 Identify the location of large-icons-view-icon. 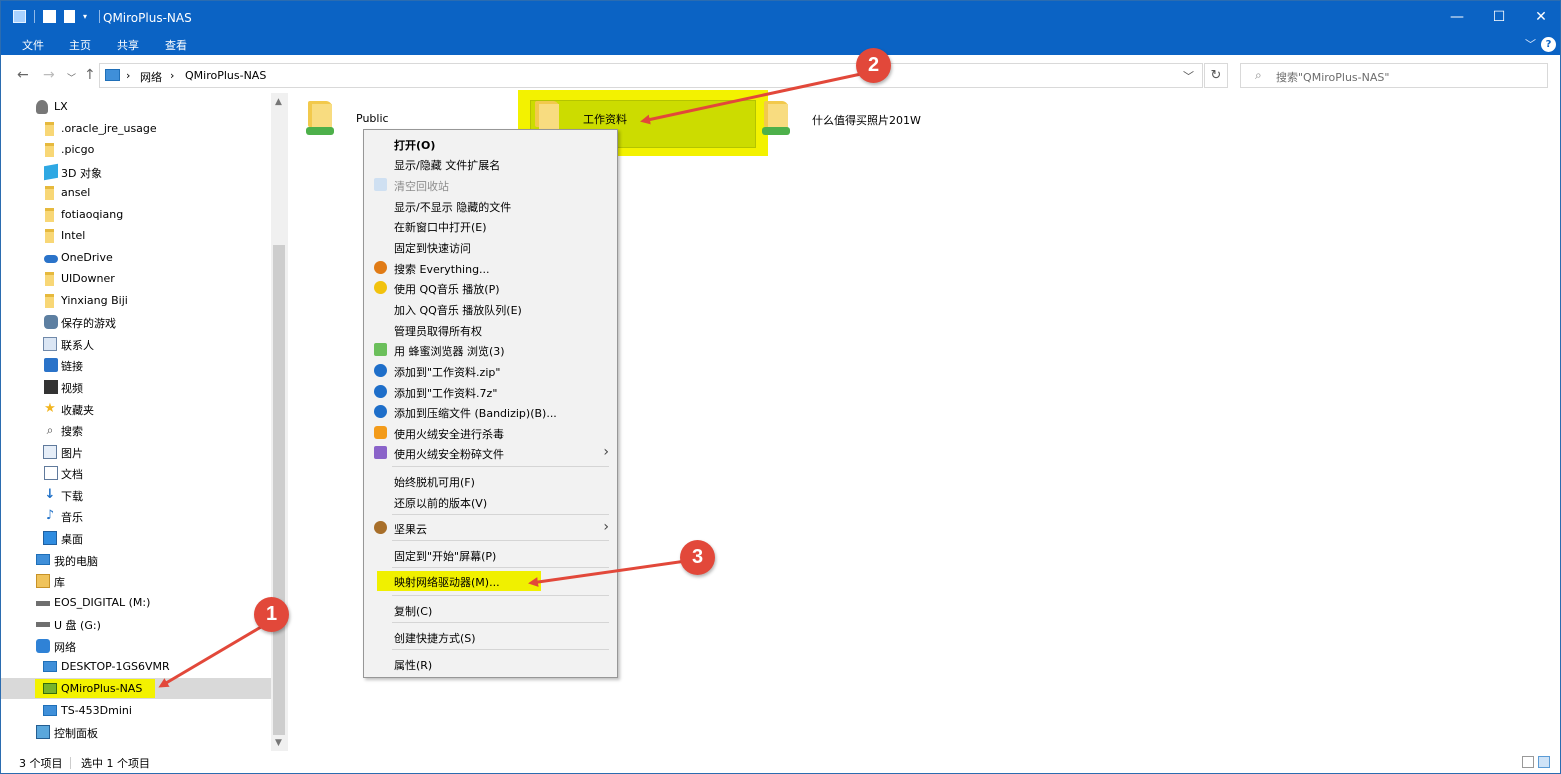
(1544, 762).